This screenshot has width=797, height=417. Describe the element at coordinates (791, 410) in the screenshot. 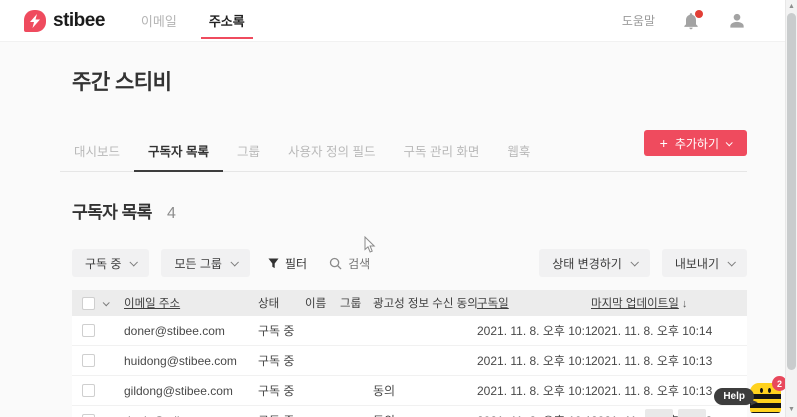

I see `scroll-down-arrow-icon: ▼` at that location.